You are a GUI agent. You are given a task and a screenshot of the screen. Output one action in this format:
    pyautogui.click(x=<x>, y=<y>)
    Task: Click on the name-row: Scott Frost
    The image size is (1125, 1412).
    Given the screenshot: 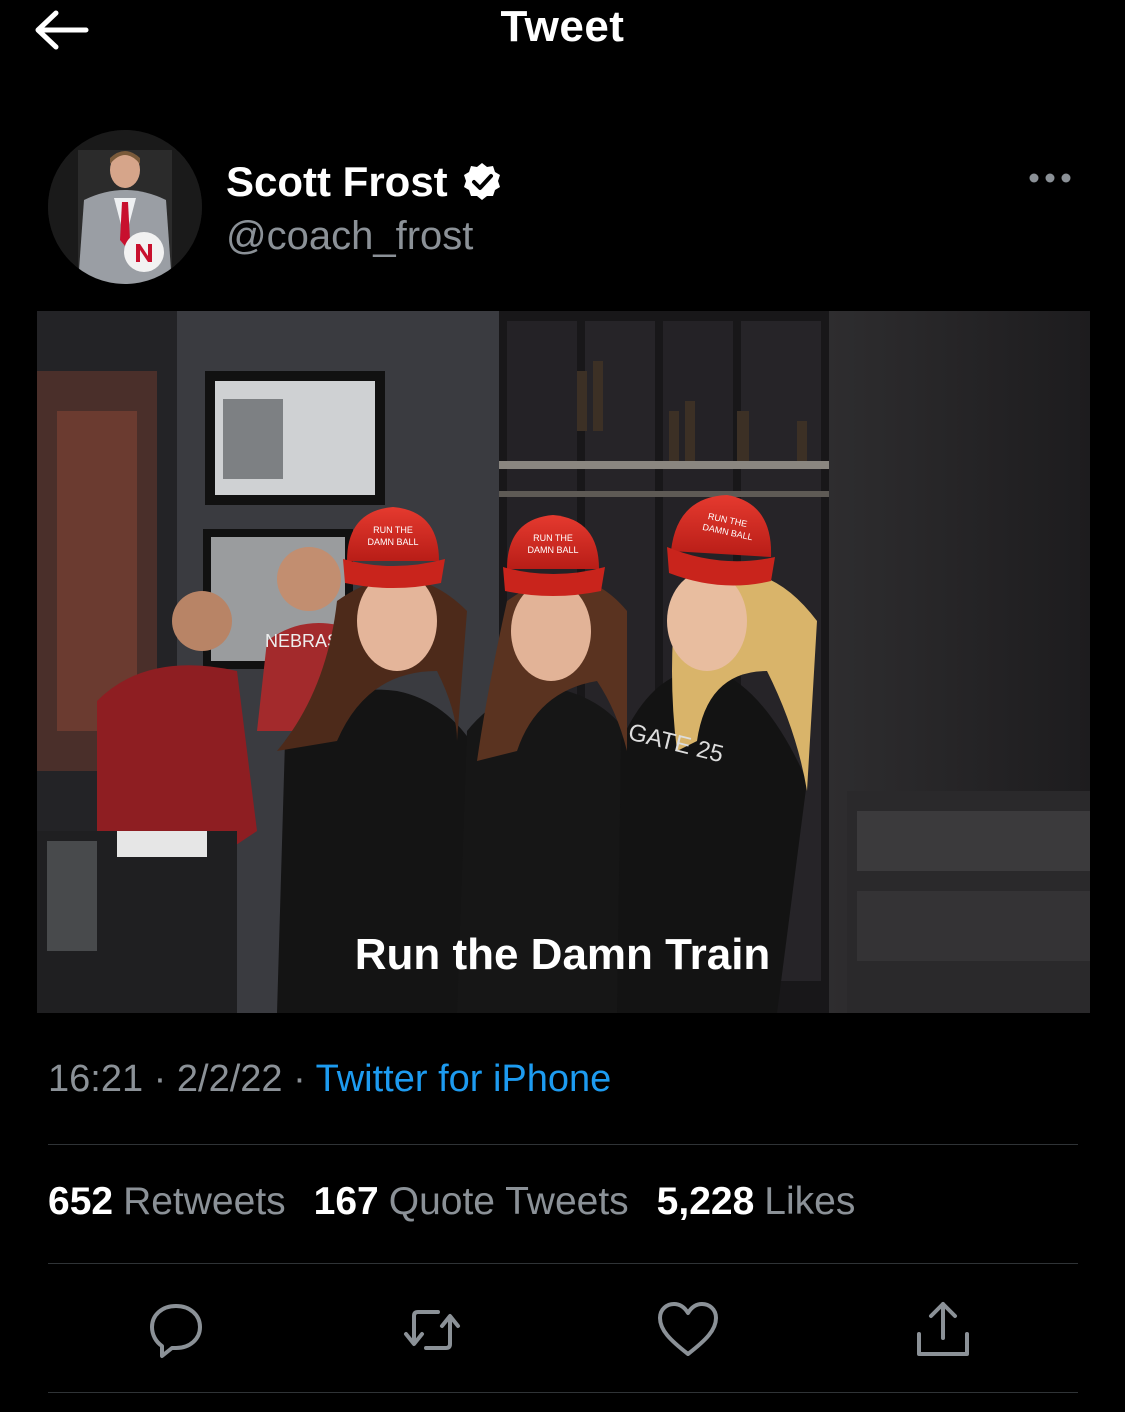 What is the action you would take?
    pyautogui.click(x=364, y=182)
    